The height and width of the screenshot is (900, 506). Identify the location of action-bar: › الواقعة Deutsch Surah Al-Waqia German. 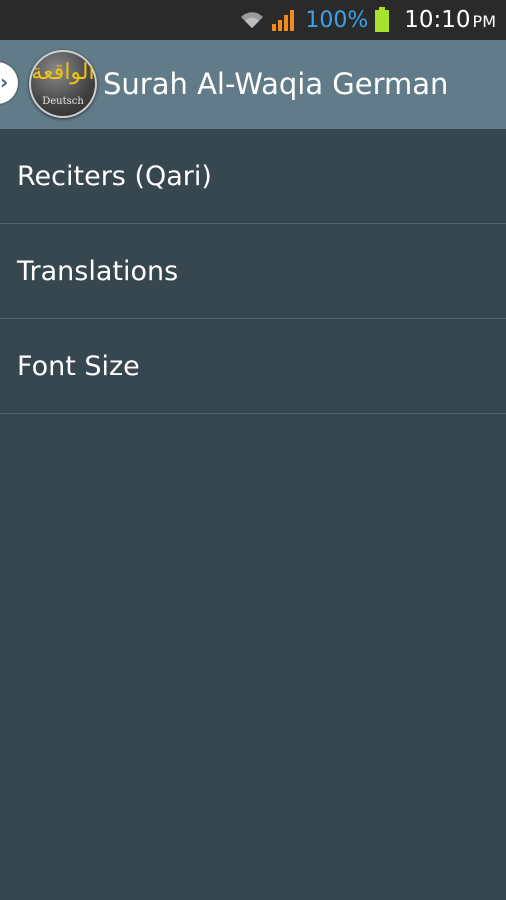
(253, 84).